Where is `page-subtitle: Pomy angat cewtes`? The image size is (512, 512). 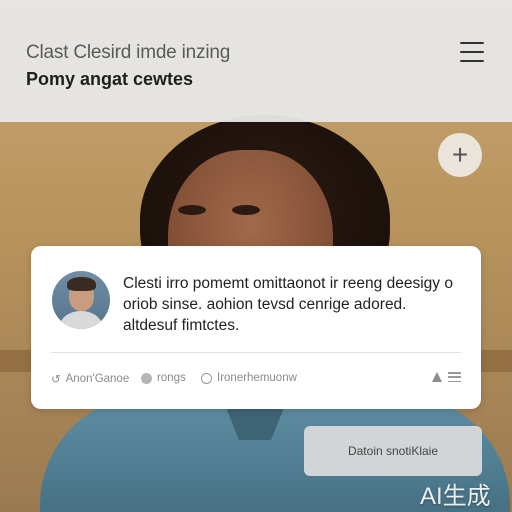 page-subtitle: Pomy angat cewtes is located at coordinates (110, 79).